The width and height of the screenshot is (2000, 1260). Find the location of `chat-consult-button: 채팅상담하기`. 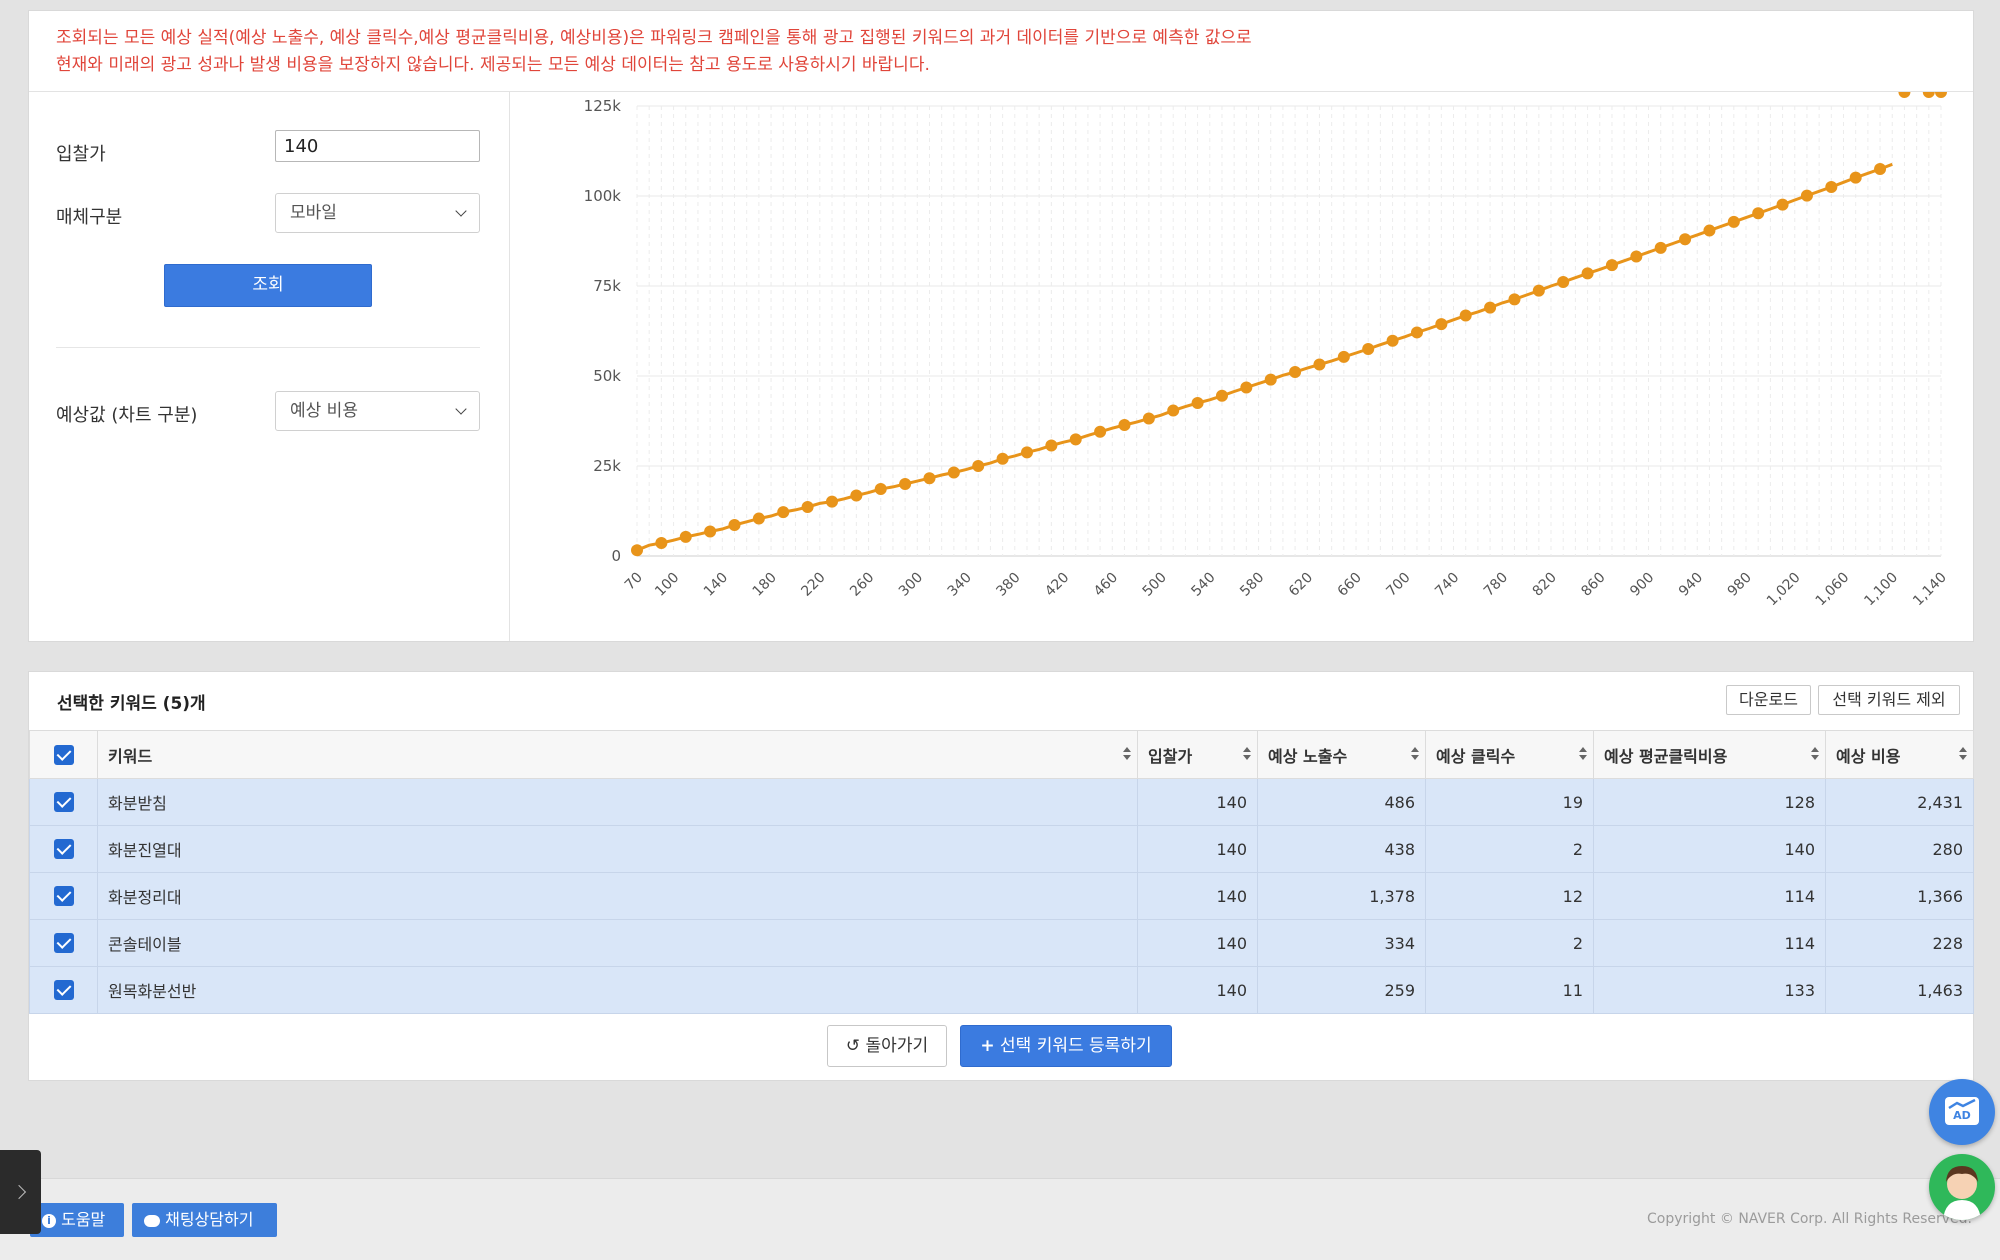

chat-consult-button: 채팅상담하기 is located at coordinates (204, 1220).